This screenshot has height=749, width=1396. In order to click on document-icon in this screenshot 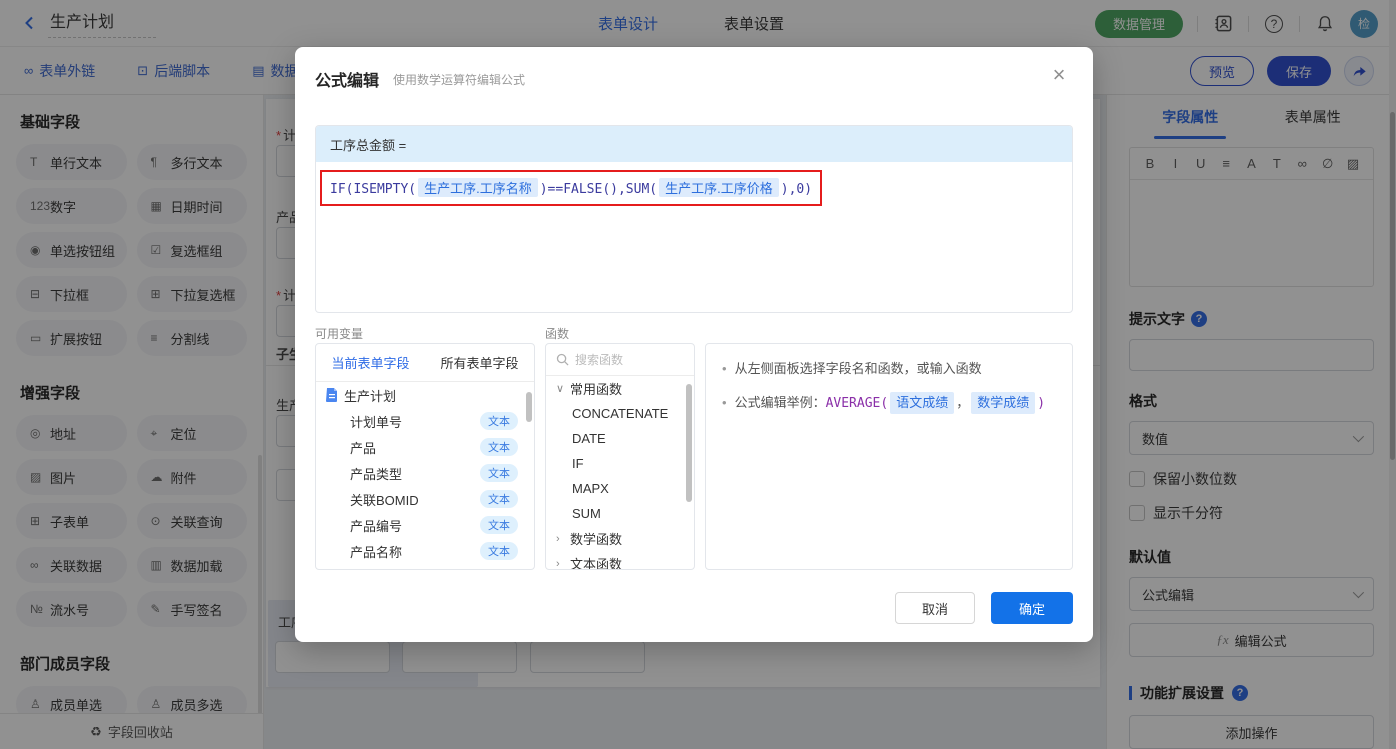, I will do `click(331, 395)`.